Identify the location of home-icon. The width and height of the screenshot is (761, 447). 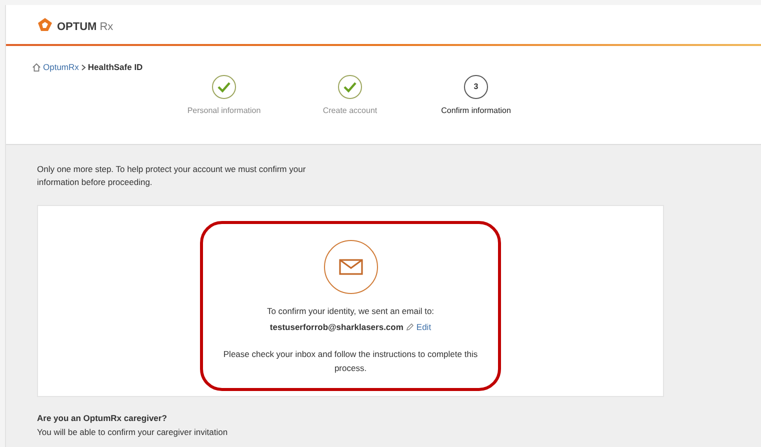
(36, 67).